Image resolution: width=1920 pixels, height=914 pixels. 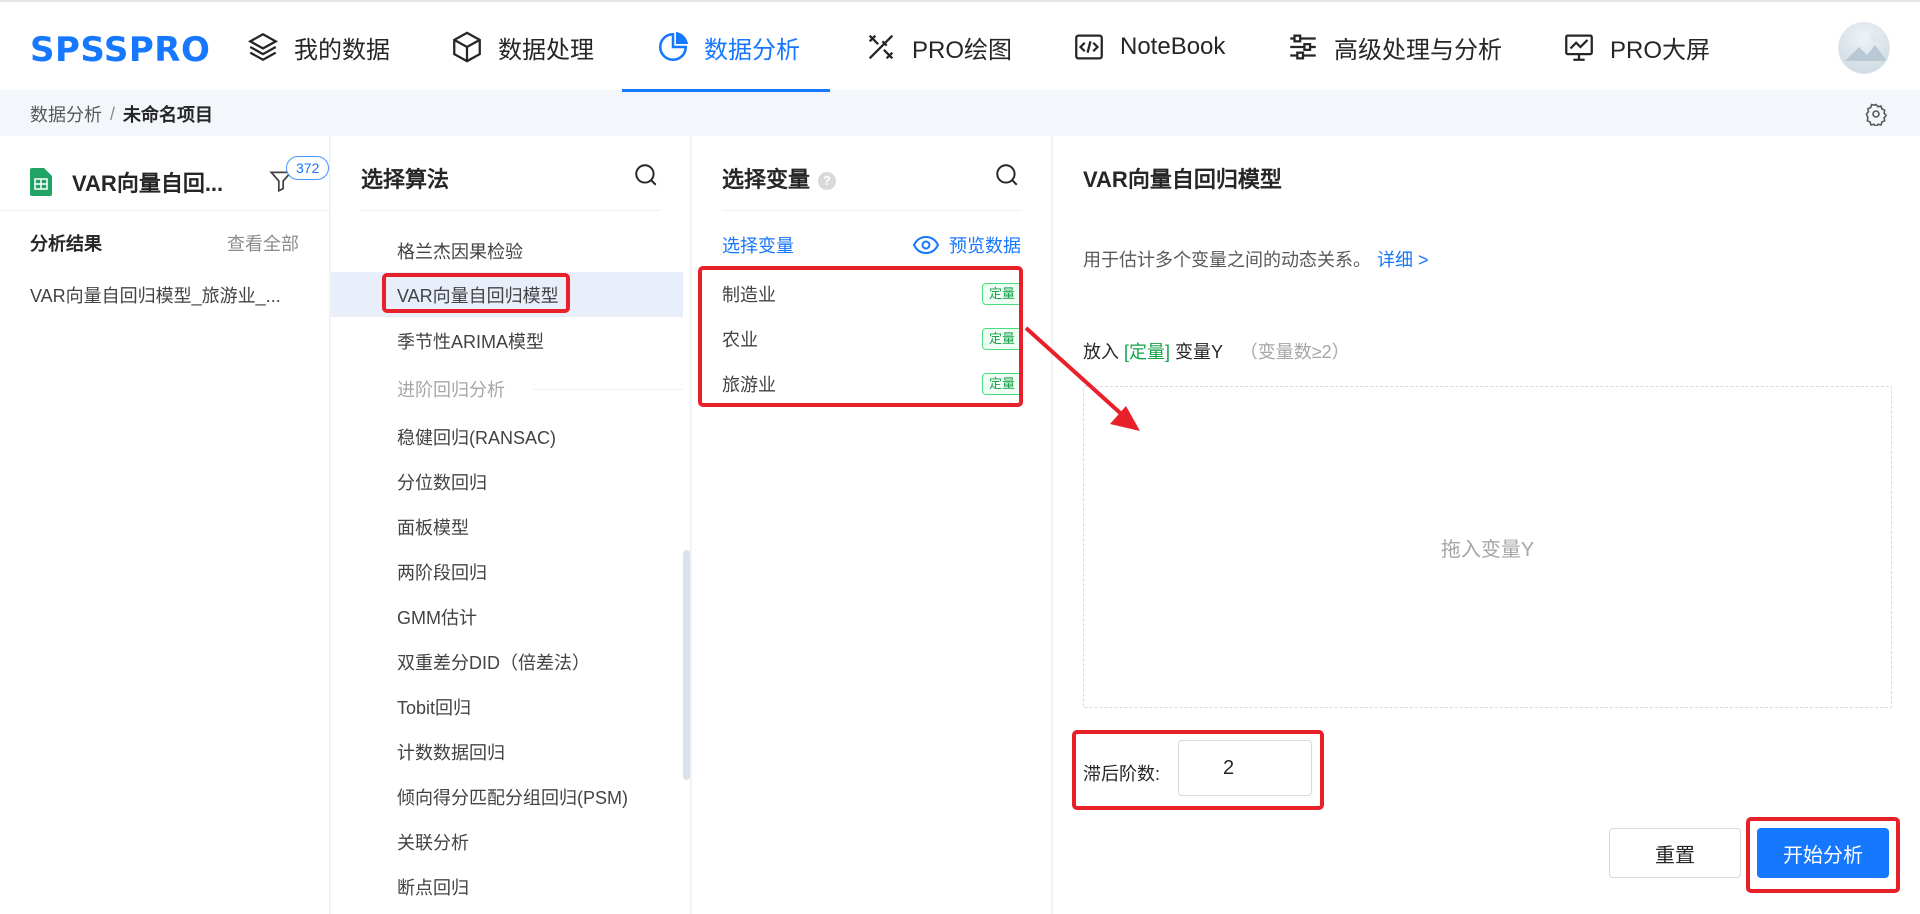 I want to click on reset-button: 重置, so click(x=1675, y=853).